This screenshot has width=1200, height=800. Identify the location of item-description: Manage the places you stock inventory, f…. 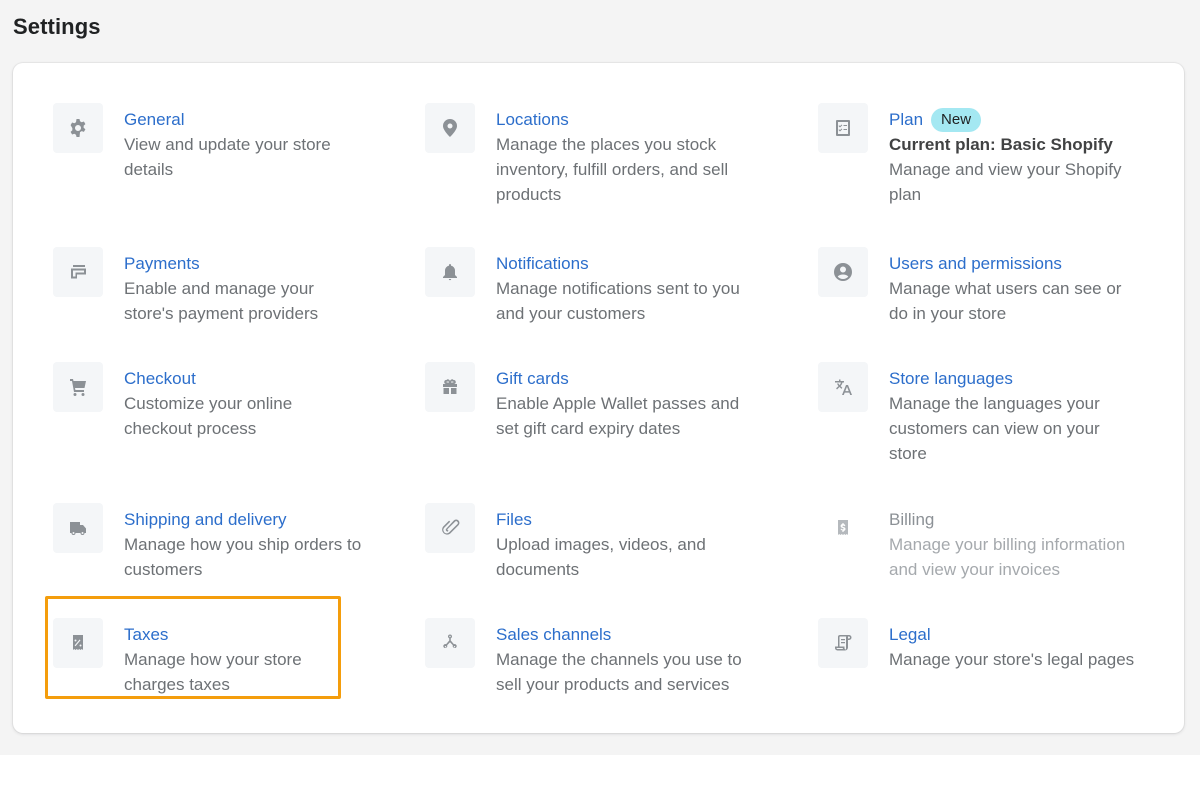
(612, 169).